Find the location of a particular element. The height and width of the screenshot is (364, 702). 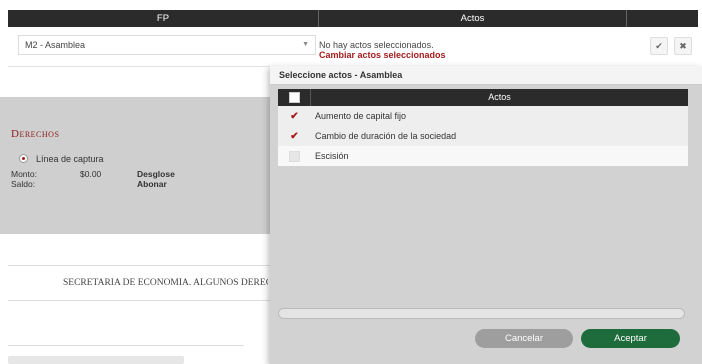

abonar-link: Abonar is located at coordinates (152, 184).